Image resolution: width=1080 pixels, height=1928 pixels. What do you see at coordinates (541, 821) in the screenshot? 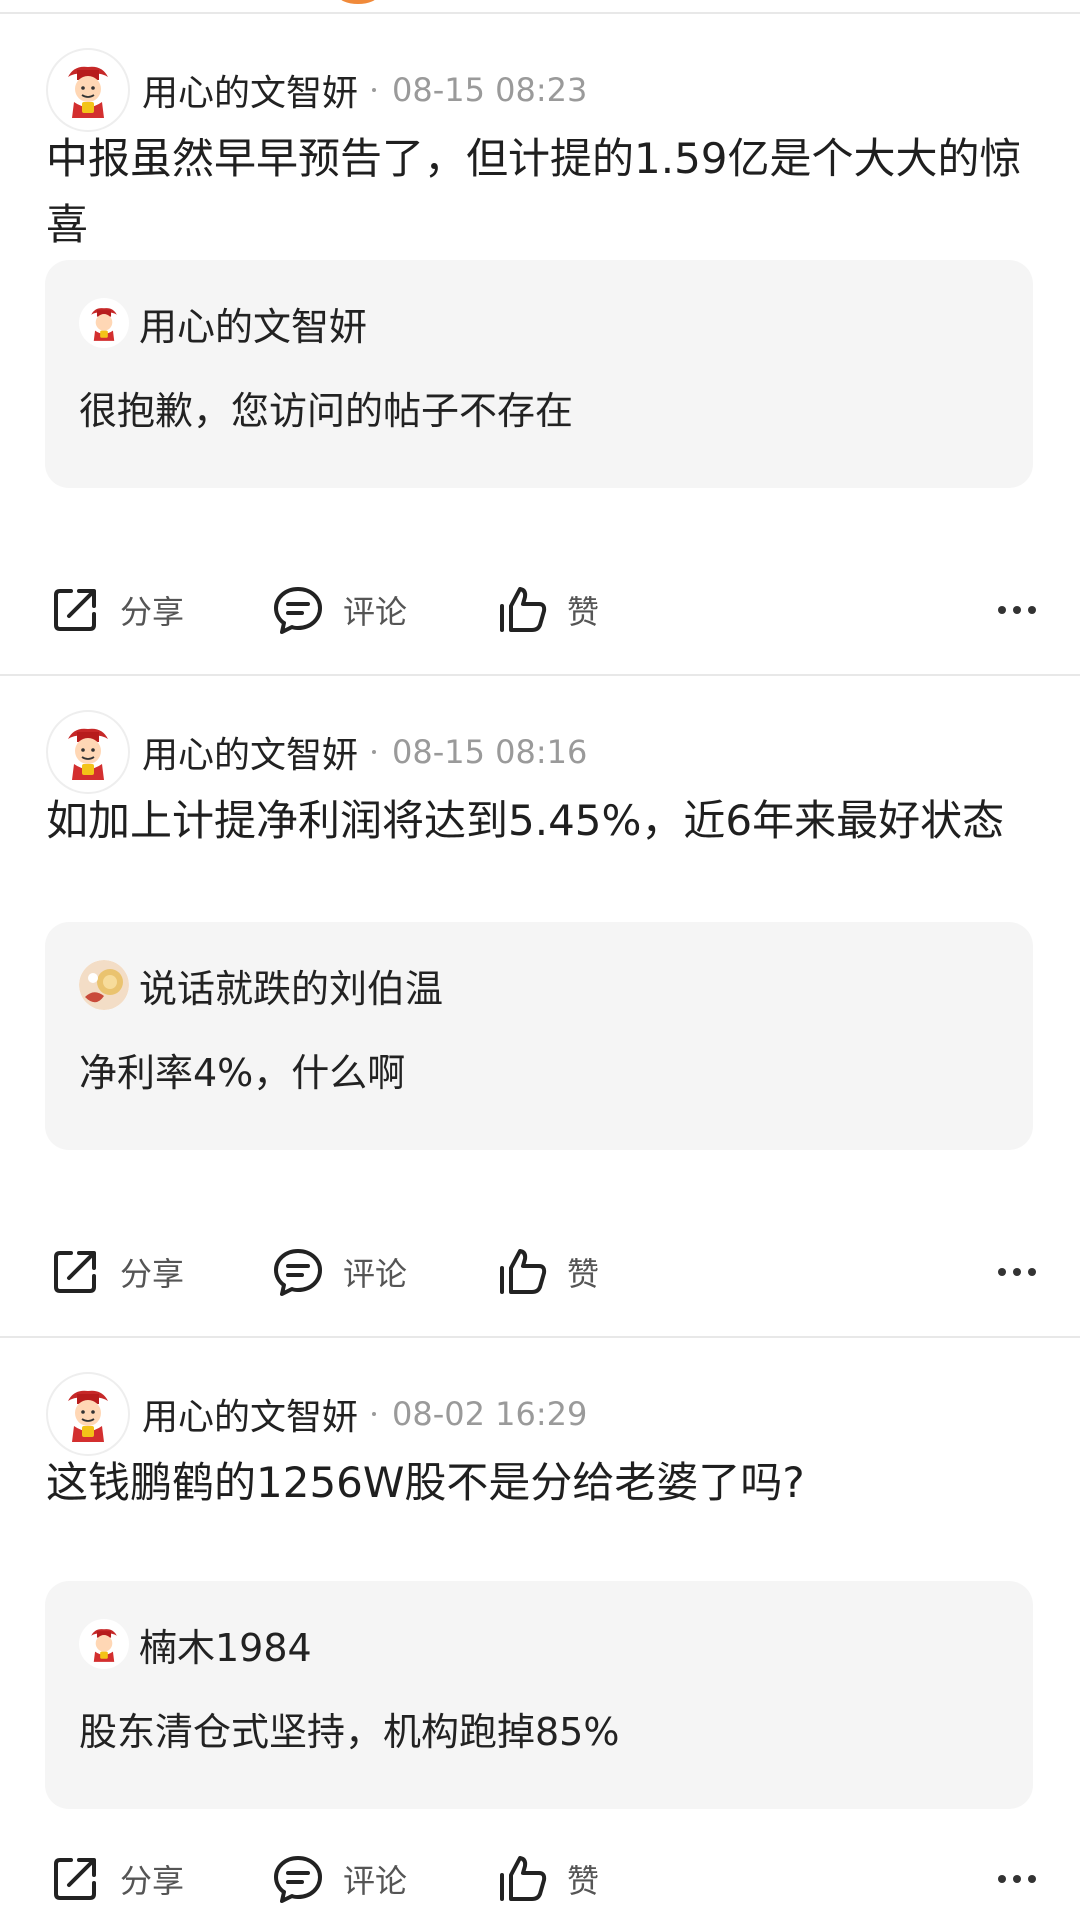
I see `post-content: 如加上计提净利润将达到5.45%，近6年来最好状态` at bounding box center [541, 821].